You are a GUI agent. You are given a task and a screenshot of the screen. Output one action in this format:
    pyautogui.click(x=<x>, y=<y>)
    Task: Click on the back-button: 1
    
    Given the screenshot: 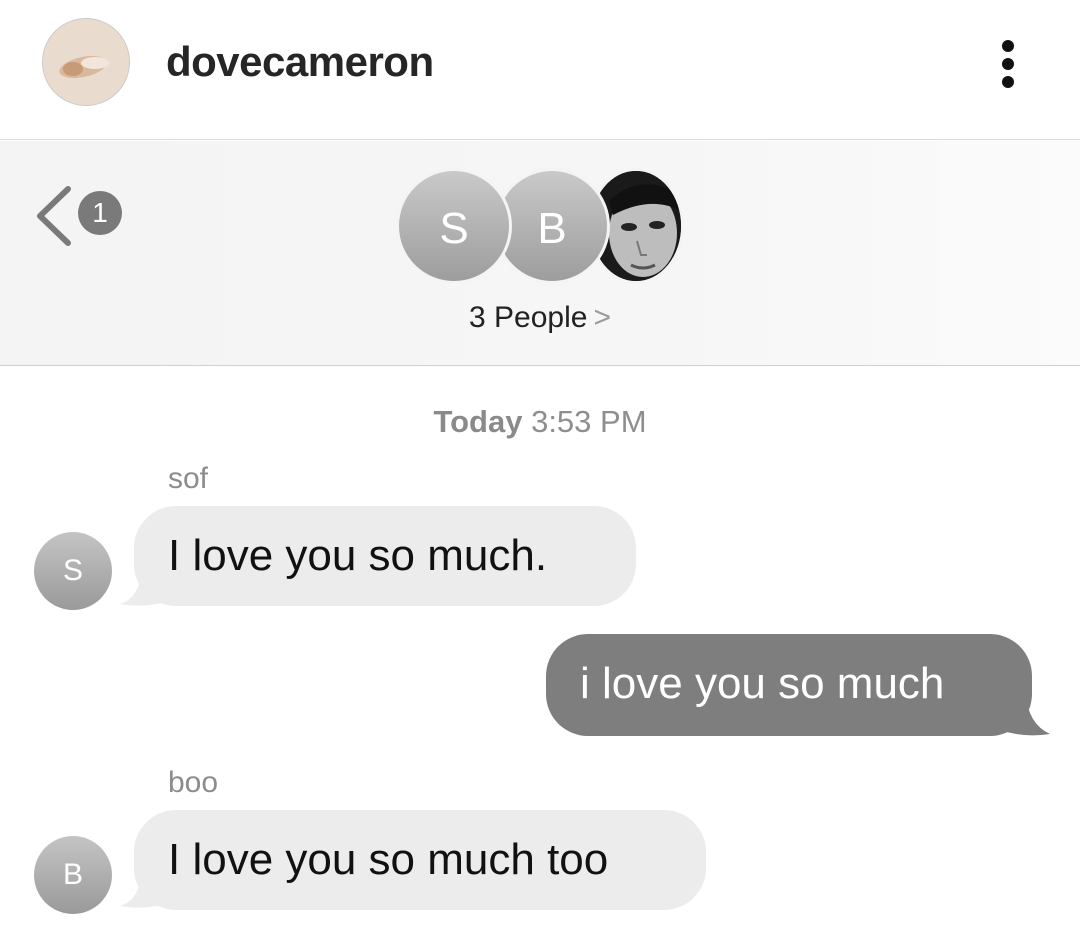 What is the action you would take?
    pyautogui.click(x=80, y=216)
    